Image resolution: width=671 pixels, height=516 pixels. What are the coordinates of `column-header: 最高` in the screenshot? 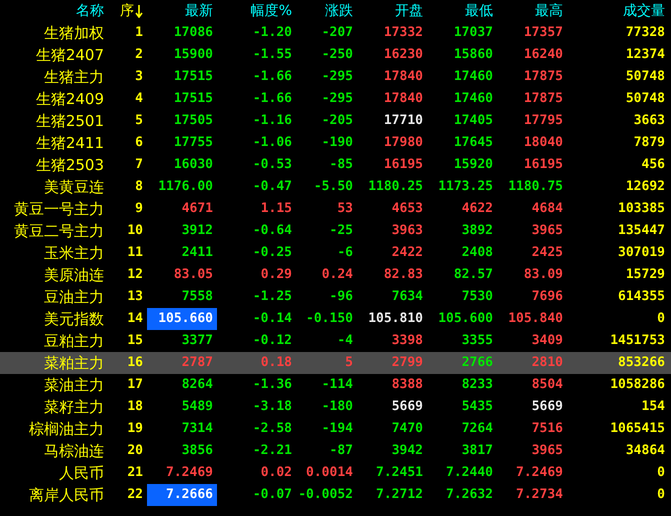 It's located at (532, 11).